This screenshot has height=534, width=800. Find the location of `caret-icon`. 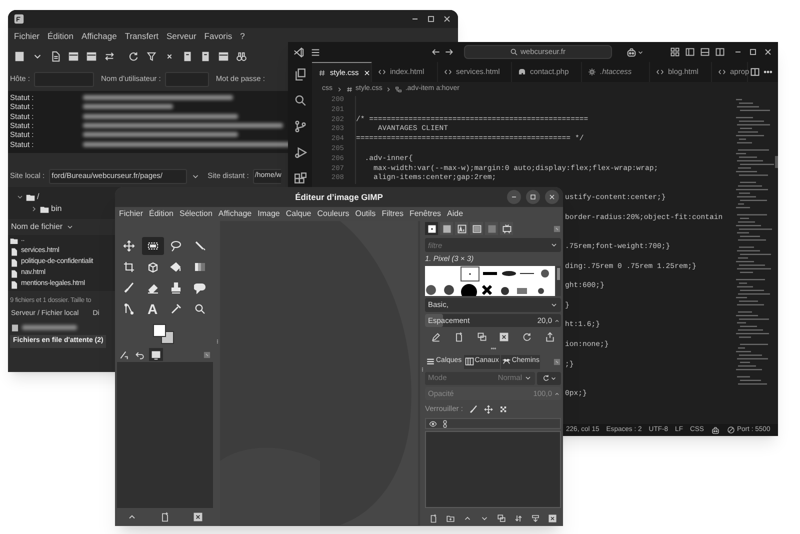

caret-icon is located at coordinates (640, 52).